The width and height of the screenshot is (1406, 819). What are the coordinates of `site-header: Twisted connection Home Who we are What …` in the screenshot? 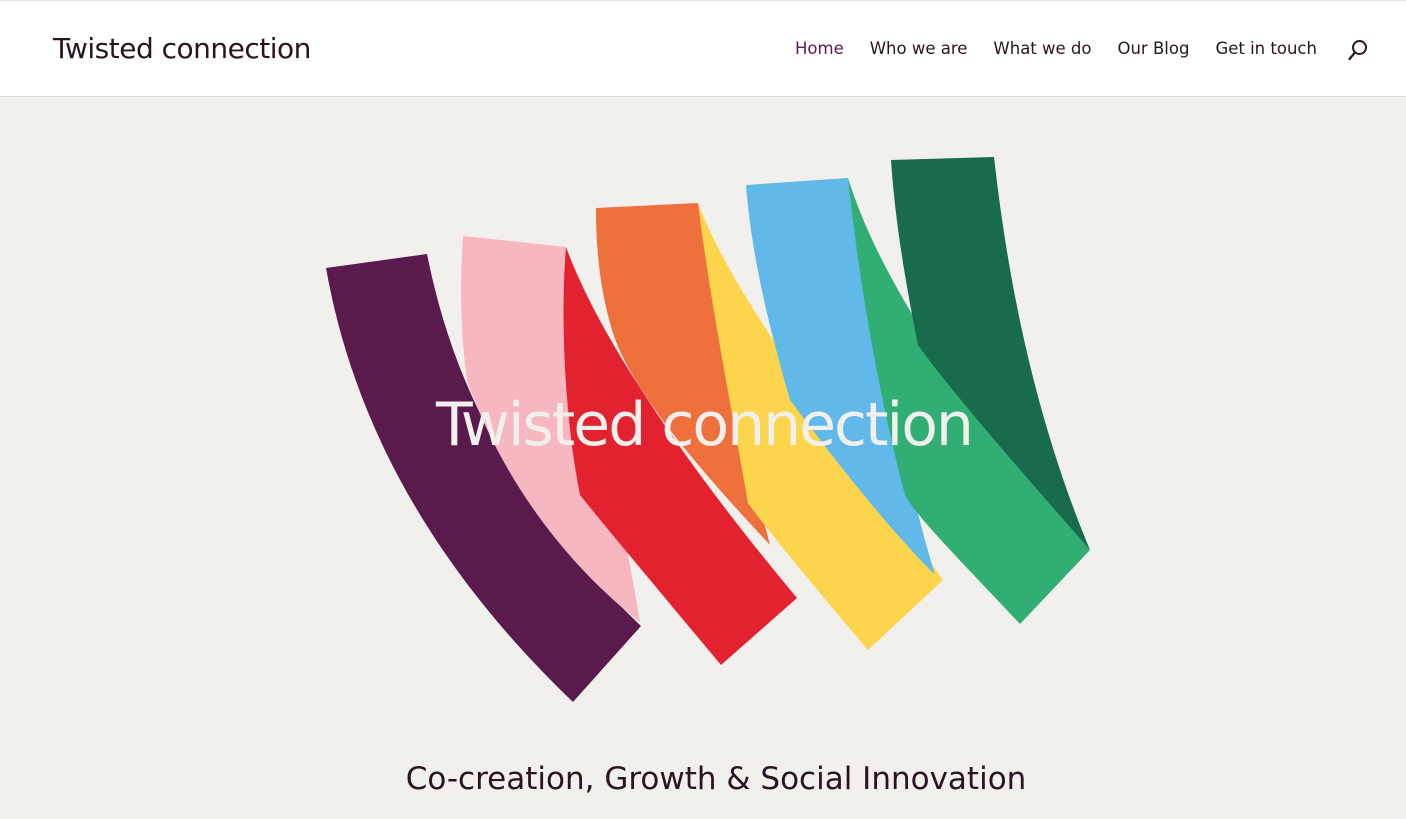 It's located at (703, 48).